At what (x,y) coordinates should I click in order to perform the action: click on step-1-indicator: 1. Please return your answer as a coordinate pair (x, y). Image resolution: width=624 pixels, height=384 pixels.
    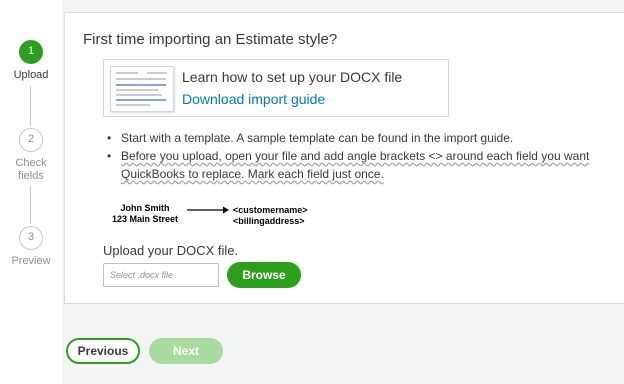
    Looking at the image, I should click on (31, 52).